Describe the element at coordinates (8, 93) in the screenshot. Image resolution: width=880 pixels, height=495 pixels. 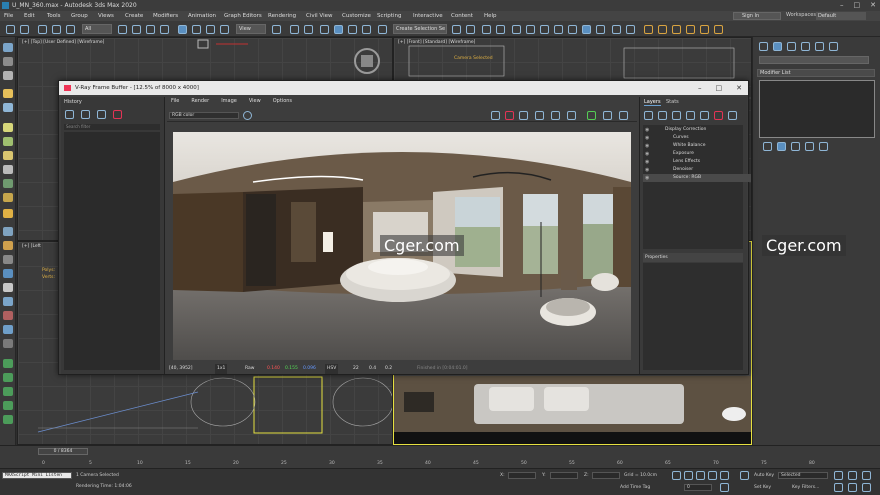
I see `create-light-icon` at that location.